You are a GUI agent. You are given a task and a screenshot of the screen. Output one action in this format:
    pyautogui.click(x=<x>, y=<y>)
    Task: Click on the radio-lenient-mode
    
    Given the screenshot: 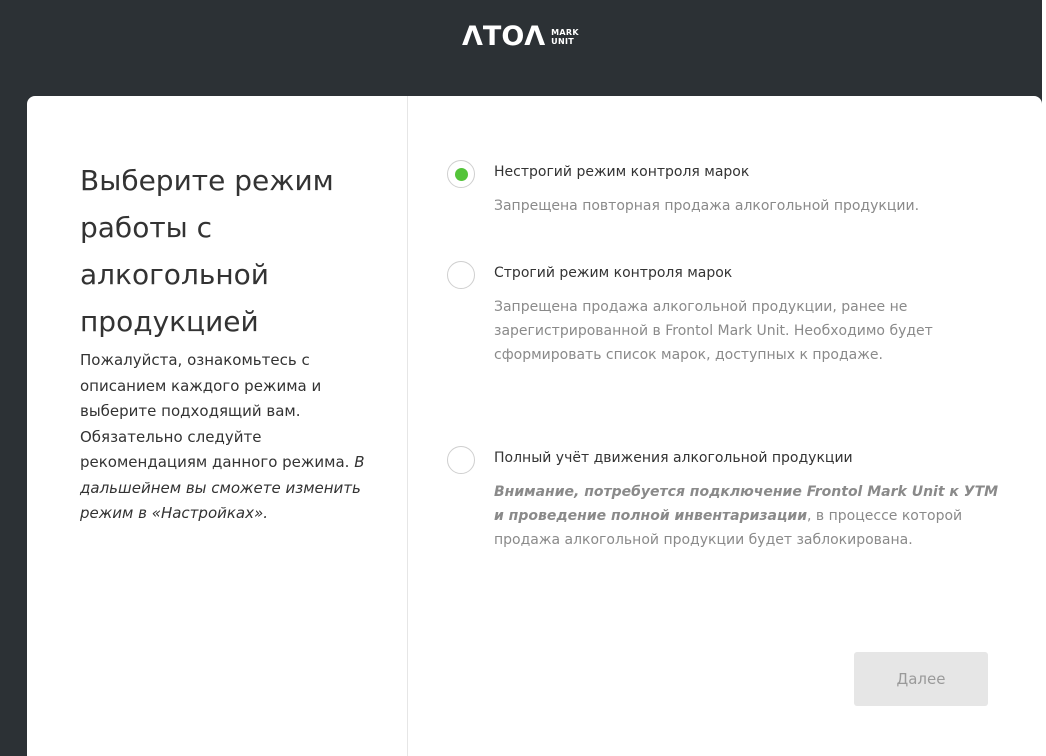 What is the action you would take?
    pyautogui.click(x=461, y=174)
    